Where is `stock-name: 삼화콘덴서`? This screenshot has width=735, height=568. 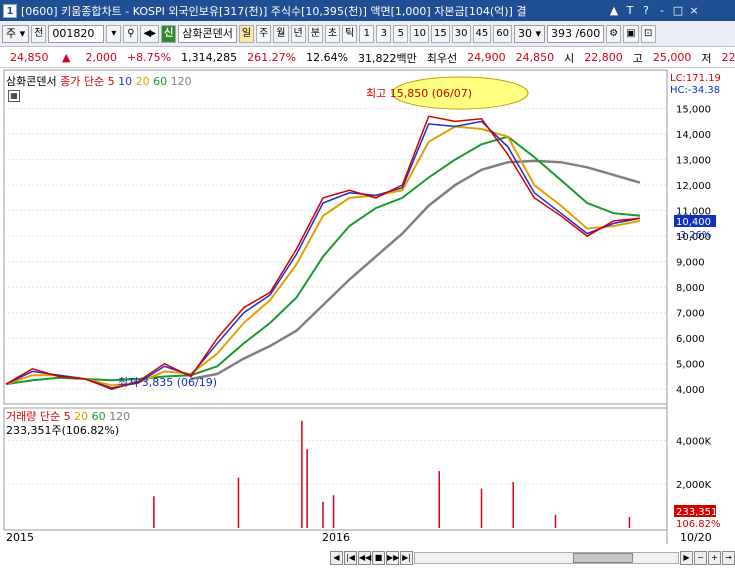
stock-name: 삼화콘덴서 is located at coordinates (207, 33).